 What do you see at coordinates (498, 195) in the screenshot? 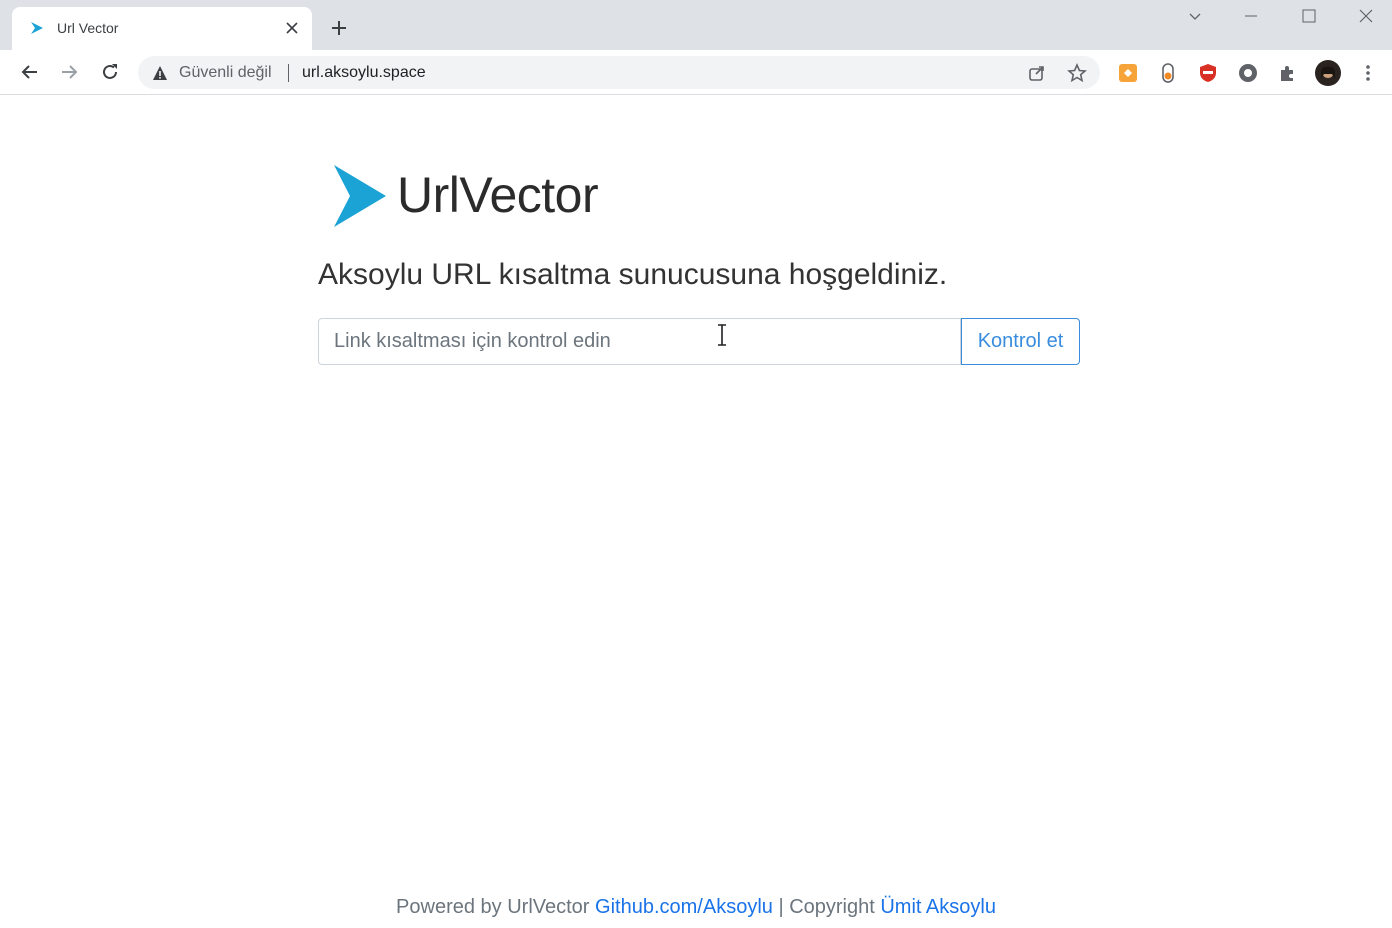
I see `brand-title: UrlVector` at bounding box center [498, 195].